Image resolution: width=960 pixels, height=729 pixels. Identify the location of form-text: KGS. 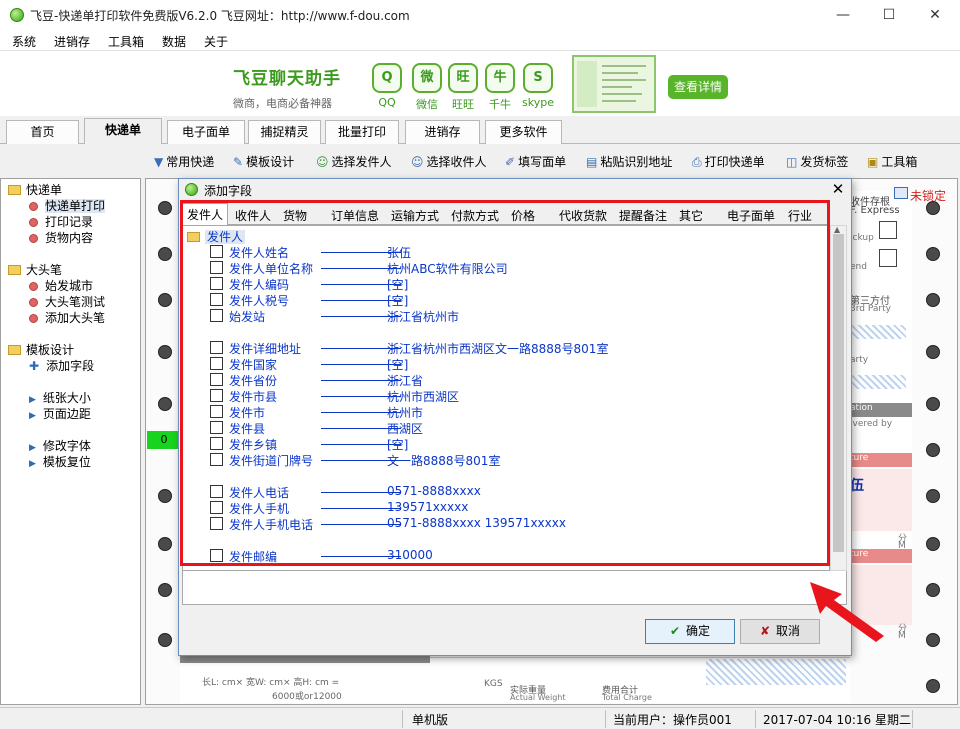
(493, 684).